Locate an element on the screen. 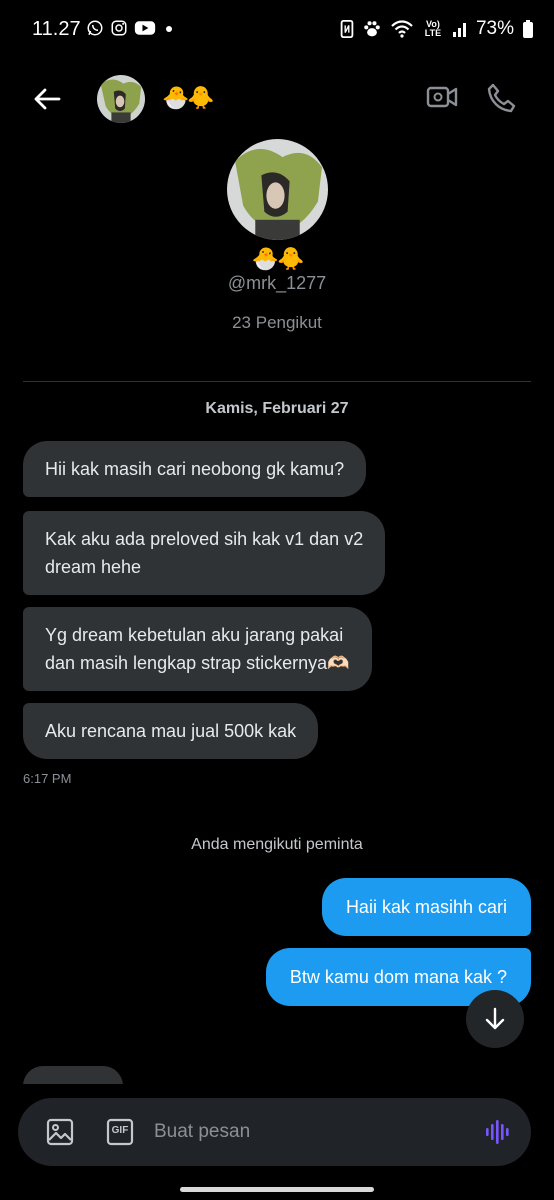 The image size is (554, 1200). gif-button: GIF is located at coordinates (120, 1134).